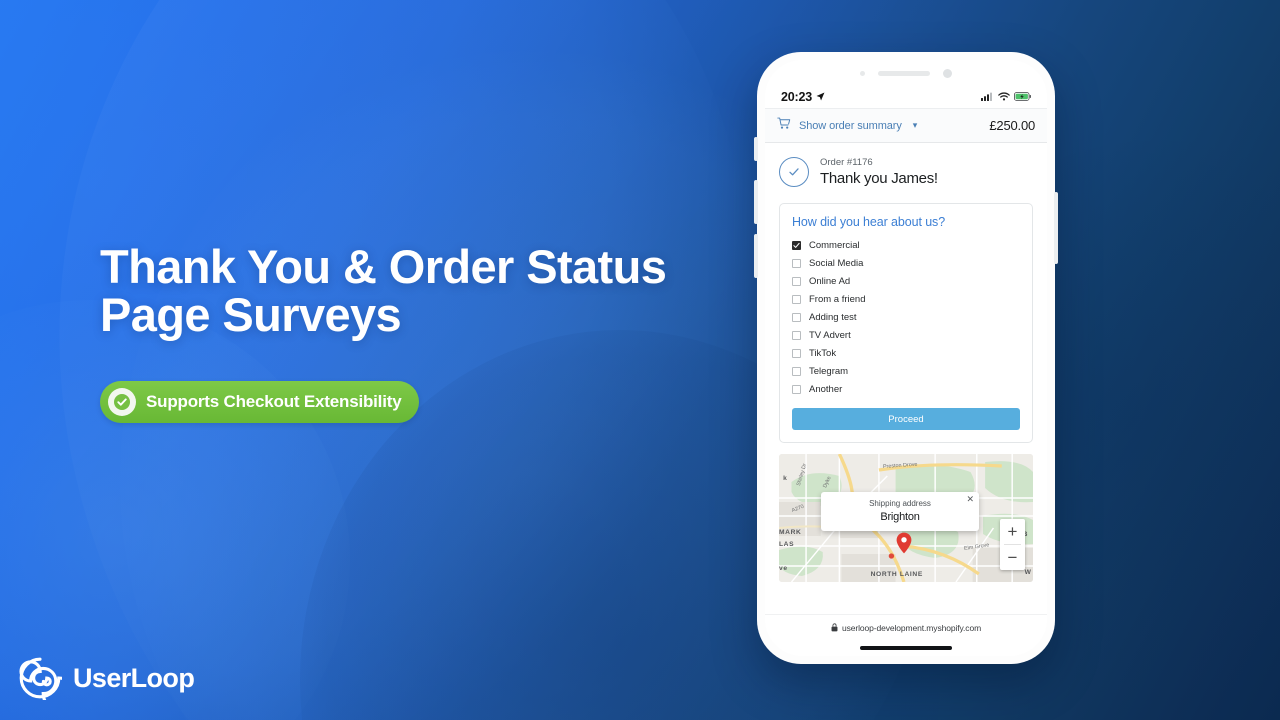 The height and width of the screenshot is (720, 1280). What do you see at coordinates (823, 353) in the screenshot?
I see `survey-option-label: TikTok` at bounding box center [823, 353].